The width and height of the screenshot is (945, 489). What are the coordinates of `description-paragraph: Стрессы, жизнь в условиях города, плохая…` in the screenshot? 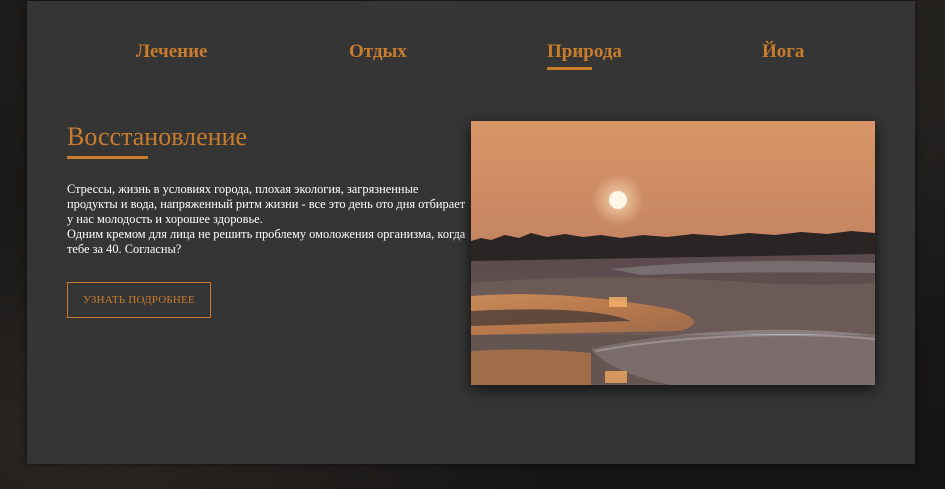 It's located at (266, 204).